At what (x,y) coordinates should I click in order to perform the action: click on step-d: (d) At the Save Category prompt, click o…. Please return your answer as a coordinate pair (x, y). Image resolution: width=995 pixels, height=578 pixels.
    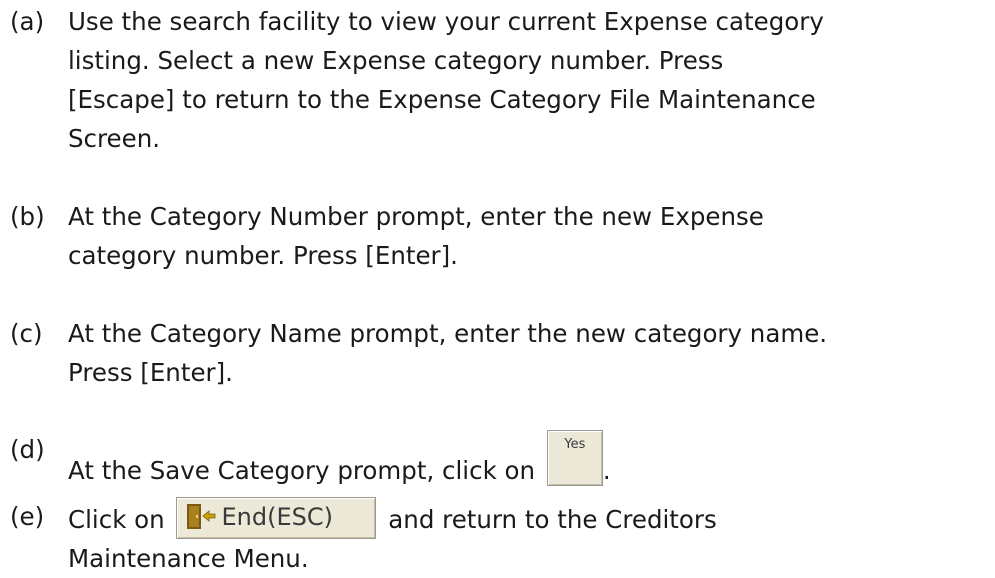
    Looking at the image, I should click on (497, 460).